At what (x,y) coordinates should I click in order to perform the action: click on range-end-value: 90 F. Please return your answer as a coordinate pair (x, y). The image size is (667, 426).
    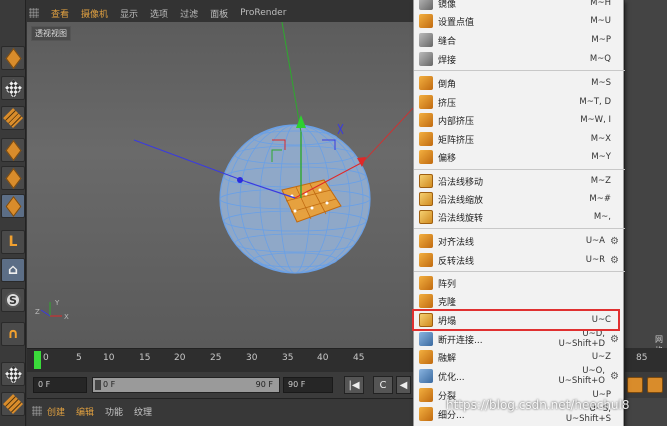
    Looking at the image, I should click on (264, 384).